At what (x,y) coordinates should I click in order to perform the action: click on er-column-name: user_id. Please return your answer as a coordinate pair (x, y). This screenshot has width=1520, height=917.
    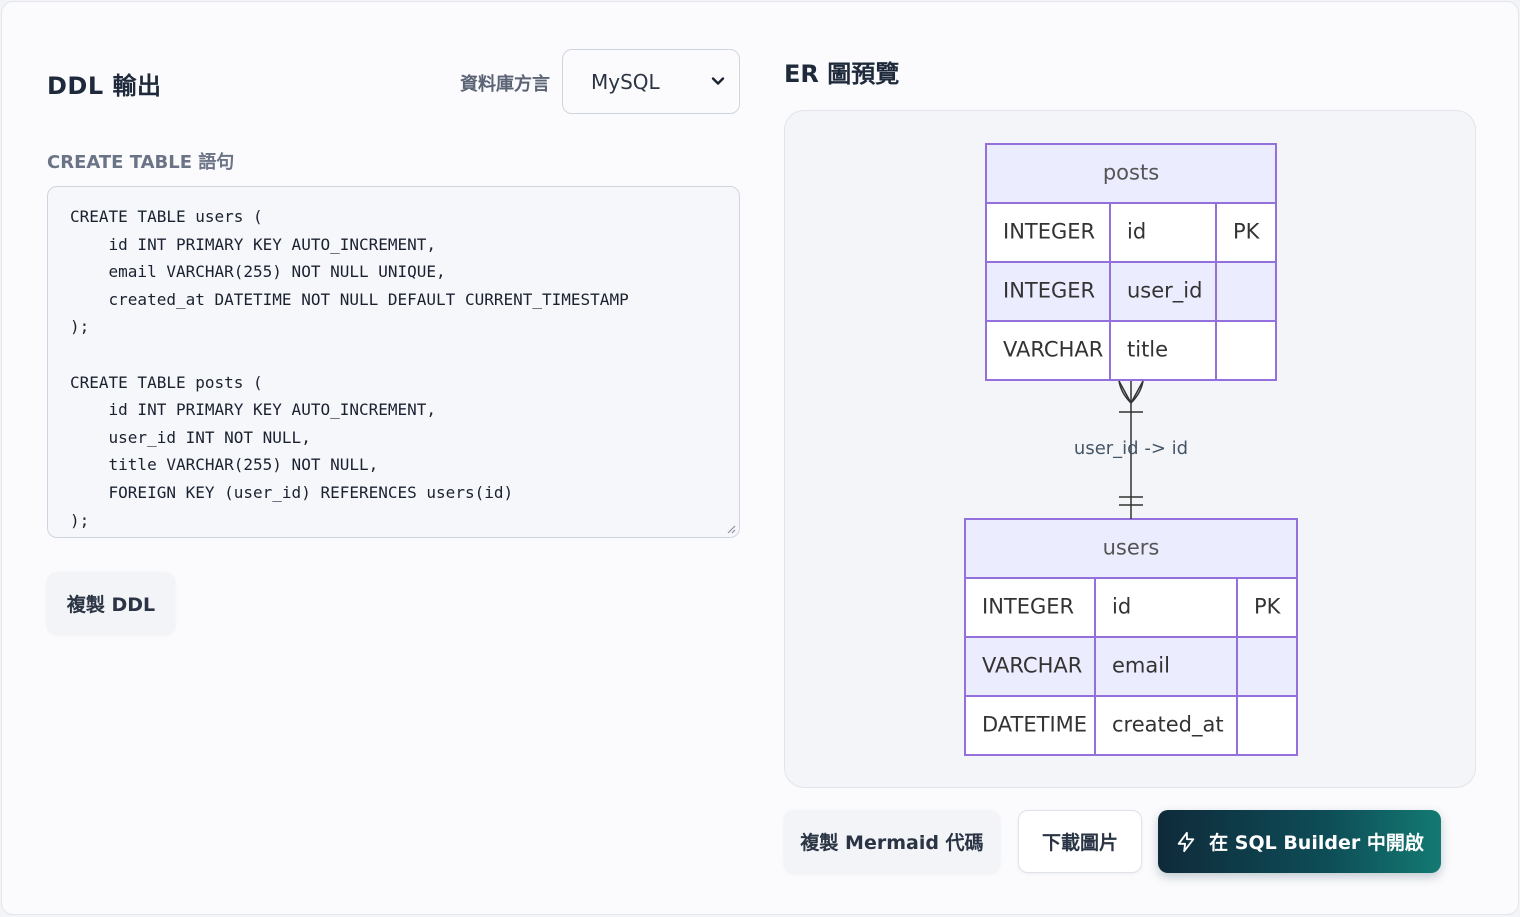
    Looking at the image, I should click on (1164, 291).